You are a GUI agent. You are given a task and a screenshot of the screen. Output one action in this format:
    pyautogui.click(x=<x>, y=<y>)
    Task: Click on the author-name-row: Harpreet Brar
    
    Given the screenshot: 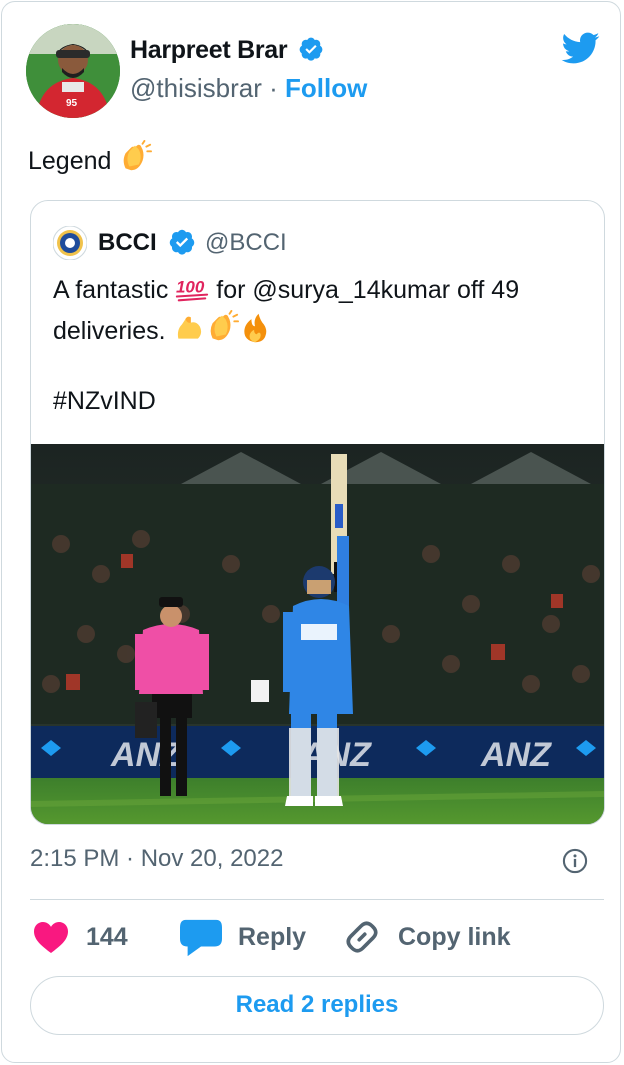 What is the action you would take?
    pyautogui.click(x=227, y=50)
    